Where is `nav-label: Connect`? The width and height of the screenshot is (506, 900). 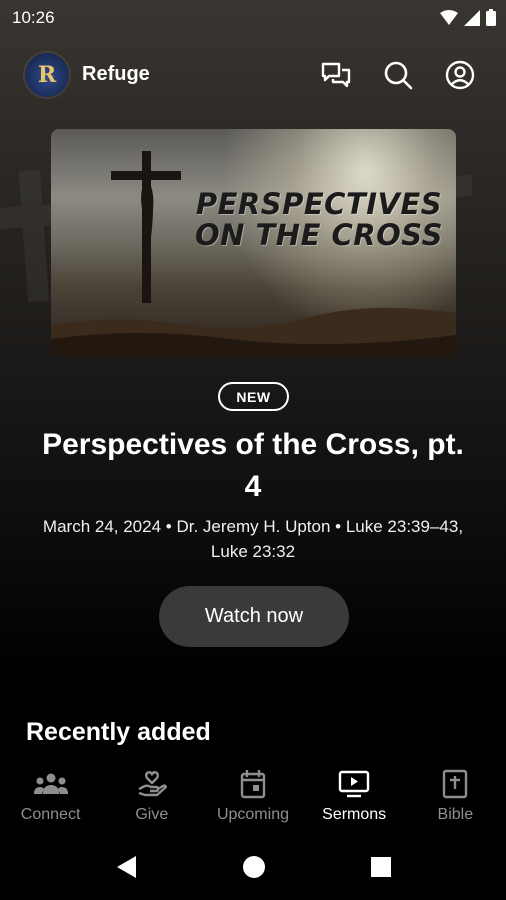 nav-label: Connect is located at coordinates (50, 814).